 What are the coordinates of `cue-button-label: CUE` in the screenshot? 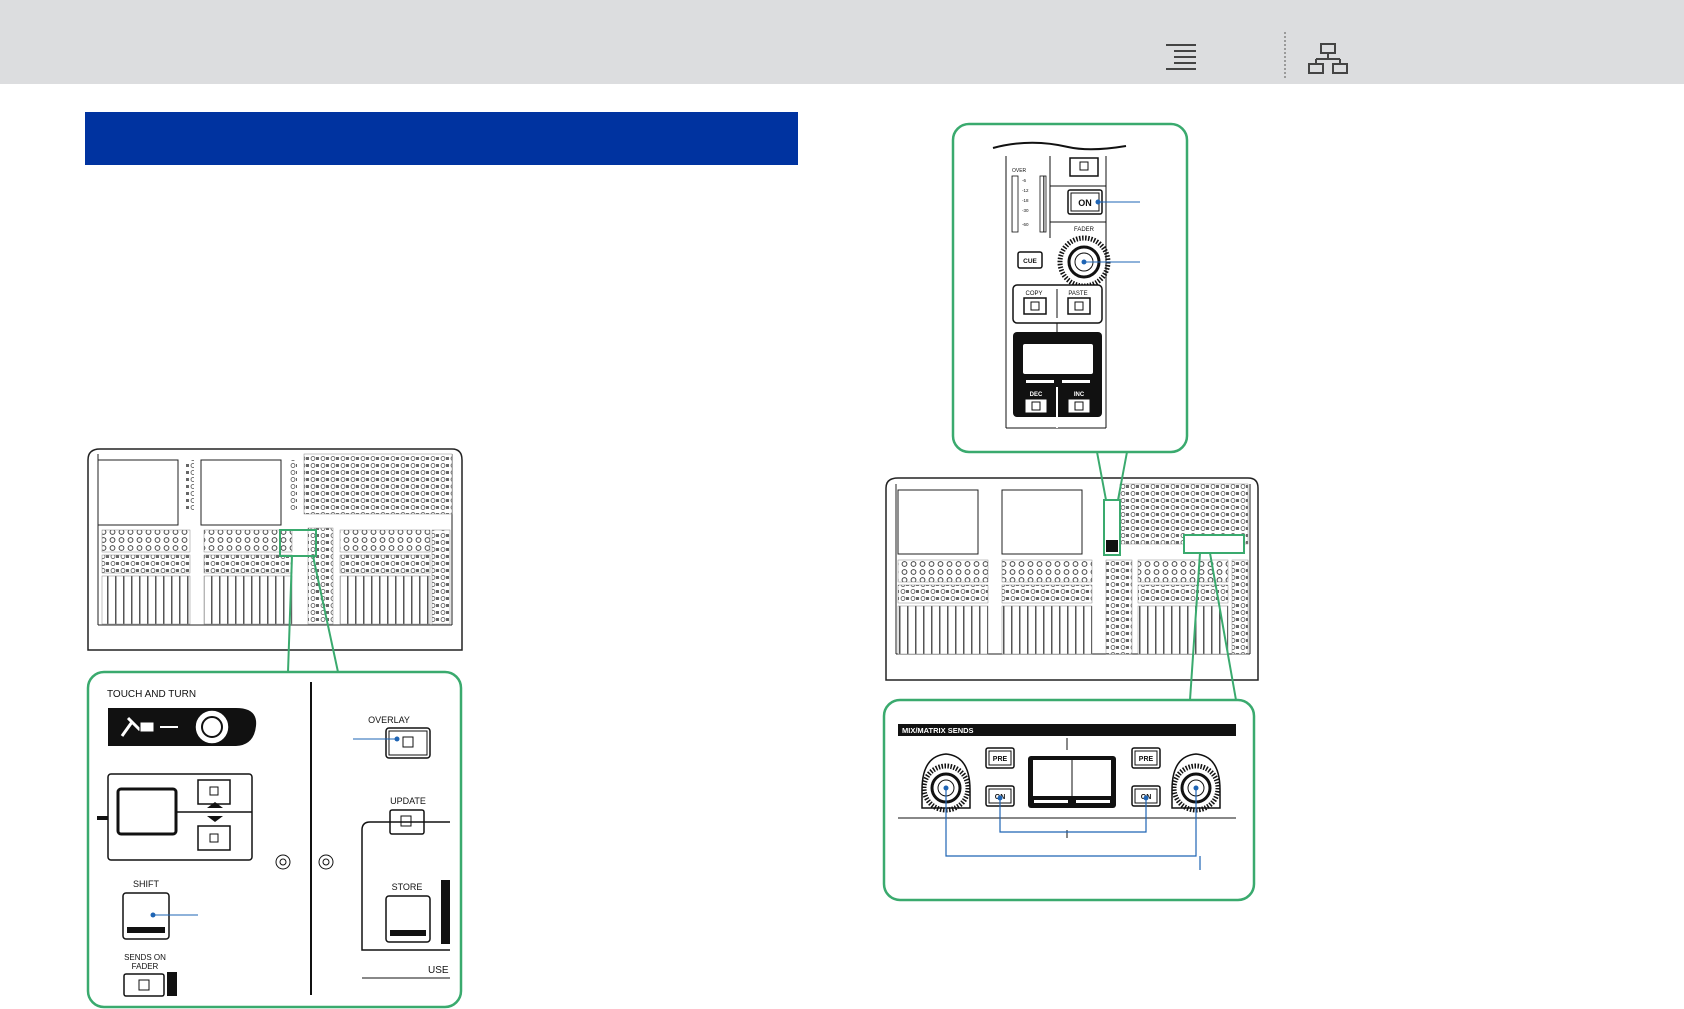 It's located at (1030, 261).